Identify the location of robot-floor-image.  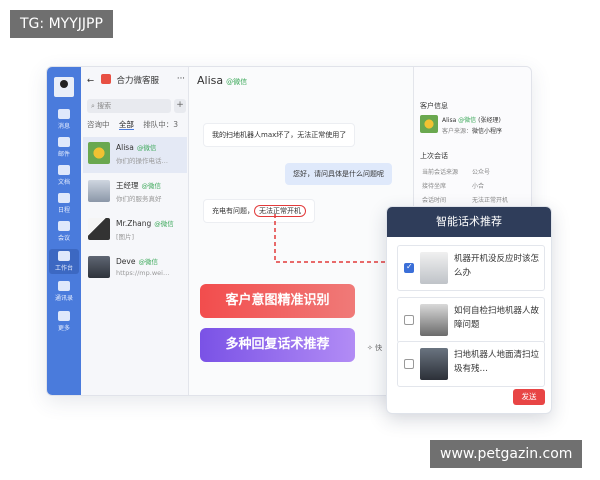
(434, 364).